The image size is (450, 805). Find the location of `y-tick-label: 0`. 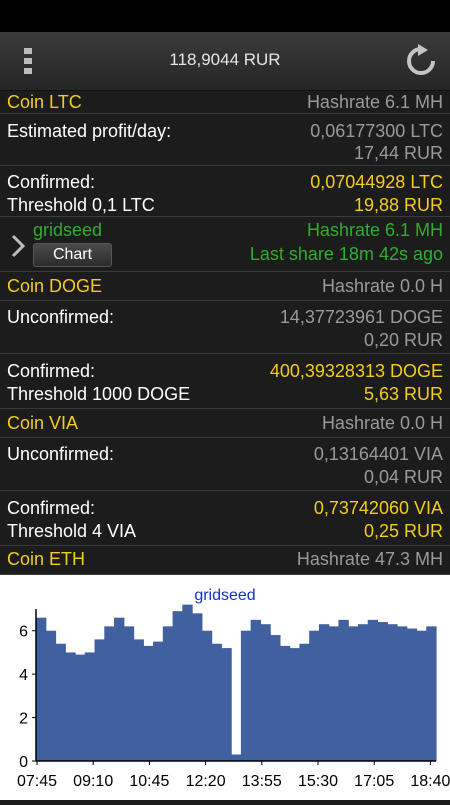

y-tick-label: 0 is located at coordinates (23, 762).